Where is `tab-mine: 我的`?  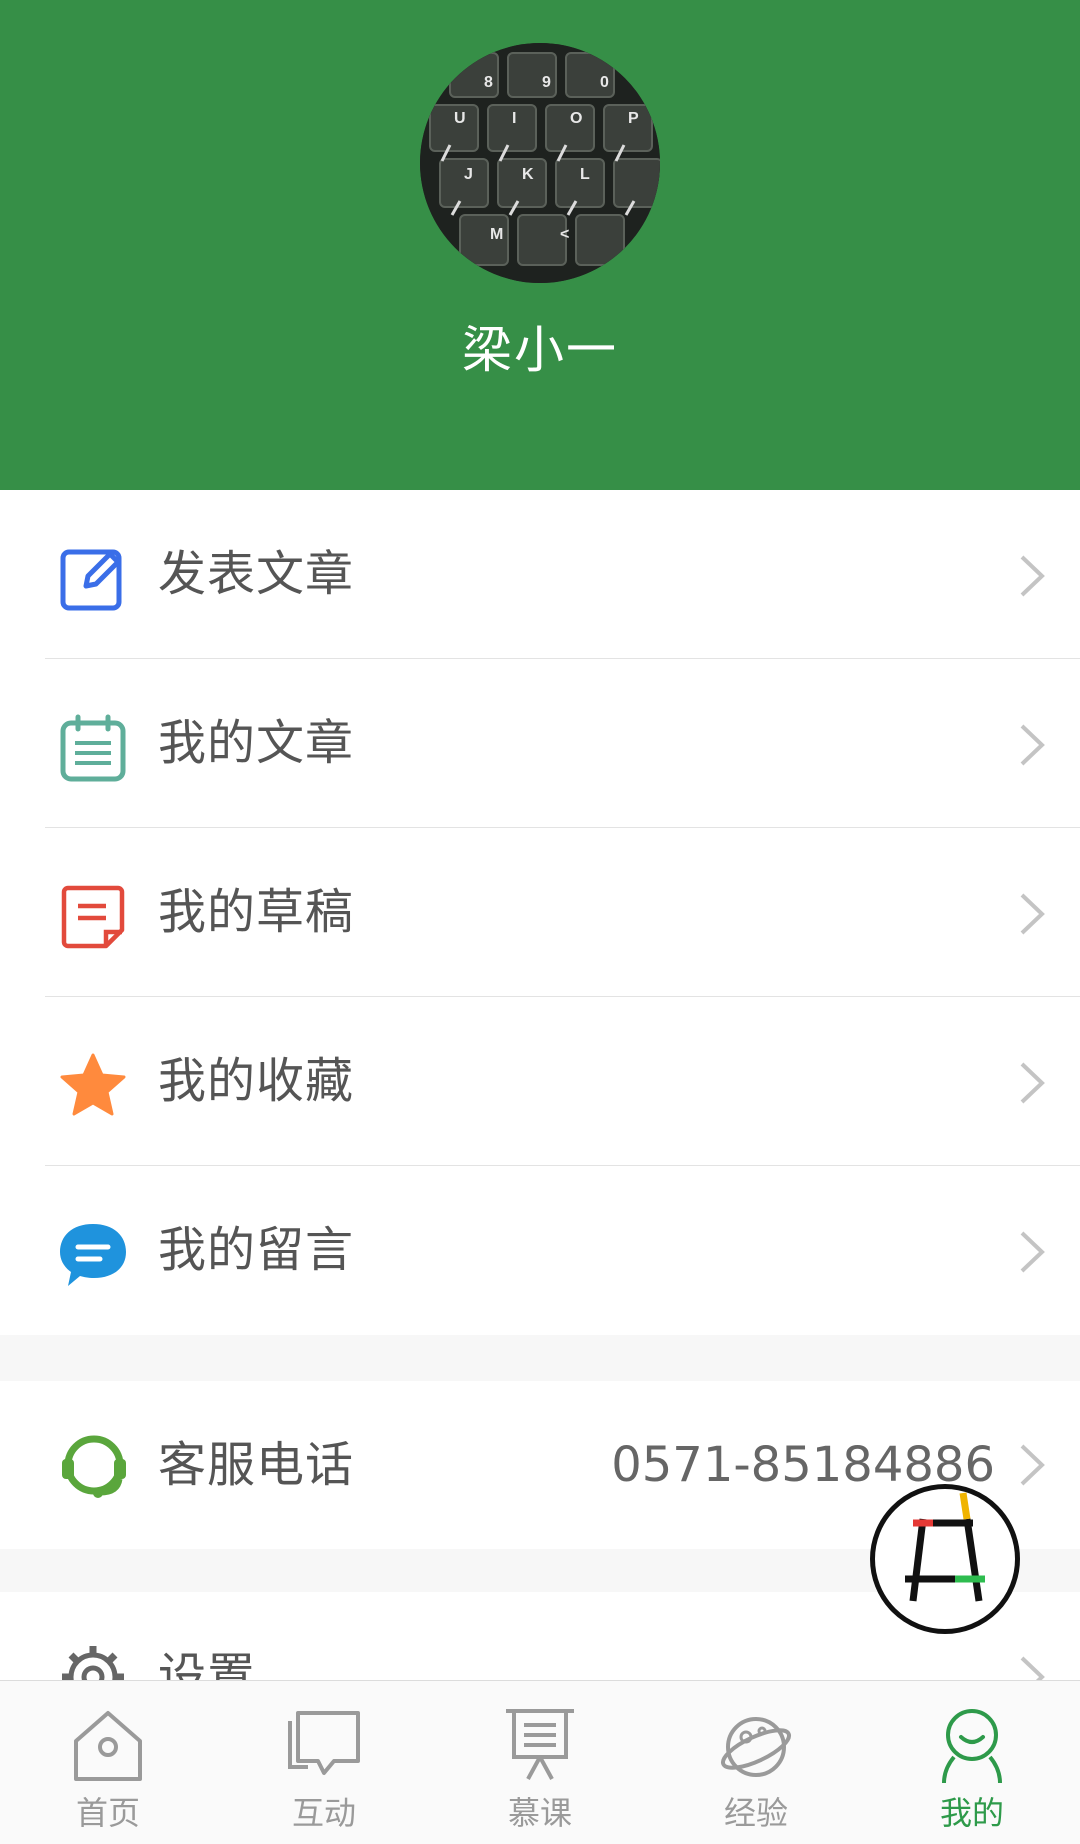
tab-mine: 我的 is located at coordinates (972, 1762).